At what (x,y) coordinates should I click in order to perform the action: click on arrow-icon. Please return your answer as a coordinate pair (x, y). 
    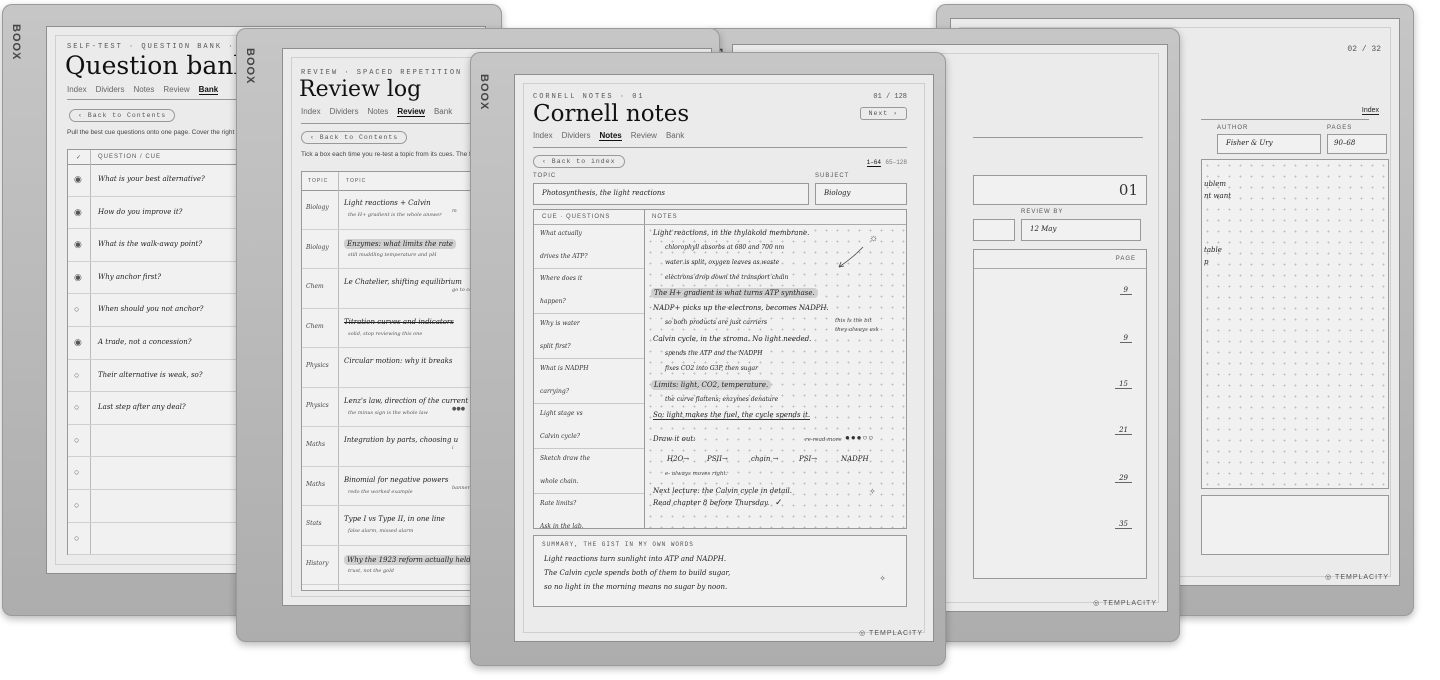
    Looking at the image, I should click on (851, 257).